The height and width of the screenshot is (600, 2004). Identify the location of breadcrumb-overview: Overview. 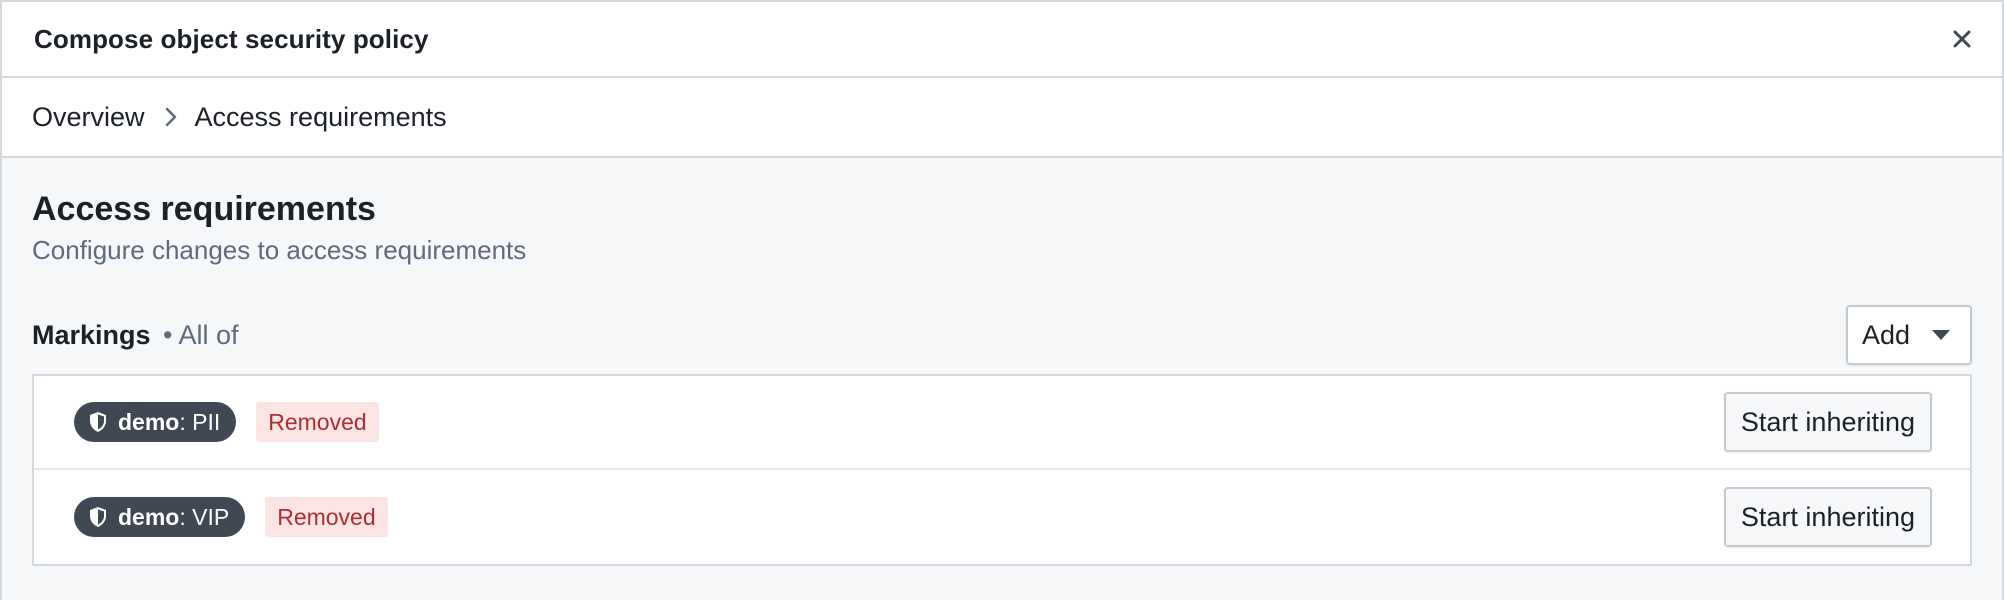
(88, 117).